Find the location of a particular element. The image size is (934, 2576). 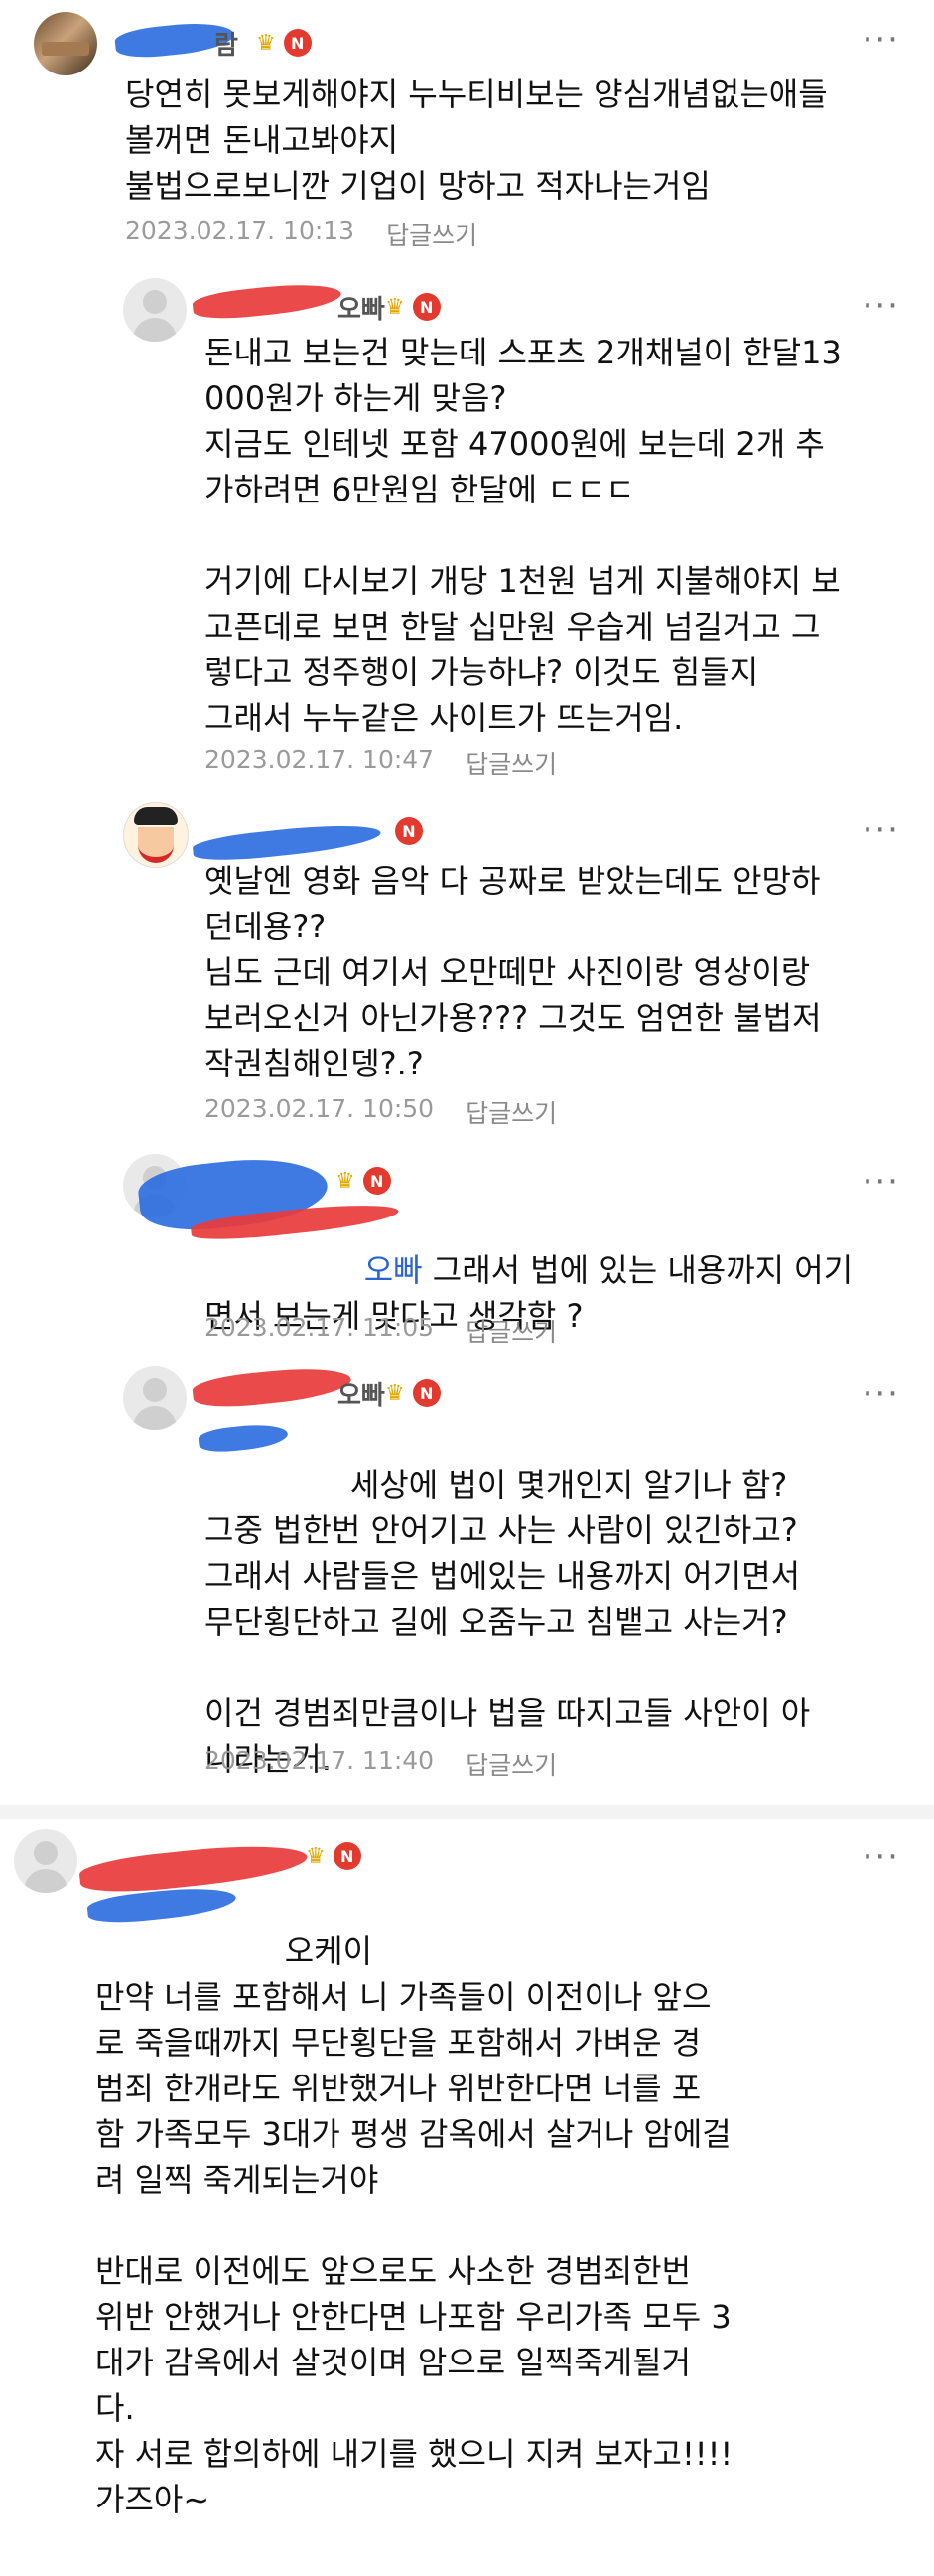

mention-tag: 오빠 is located at coordinates (334, 1270).